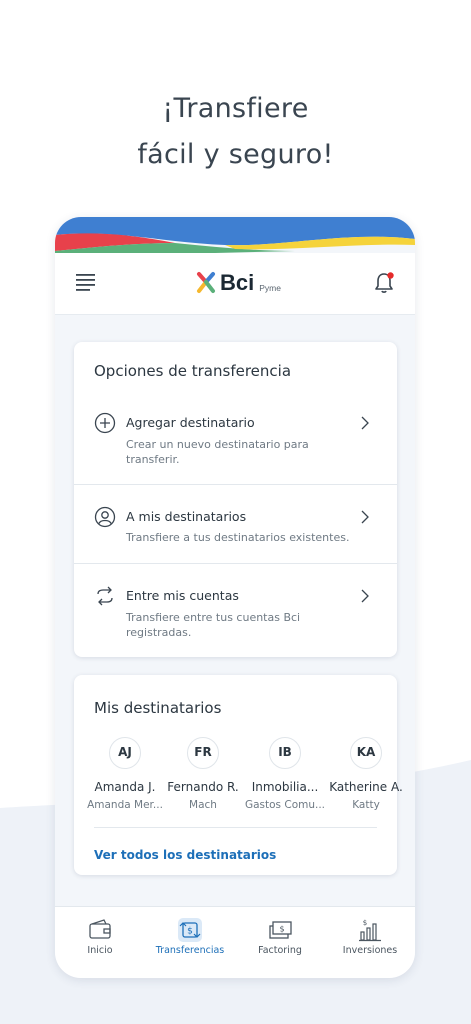 The image size is (471, 1024). What do you see at coordinates (193, 371) in the screenshot?
I see `transfer-options-title: Opciones de transferencia` at bounding box center [193, 371].